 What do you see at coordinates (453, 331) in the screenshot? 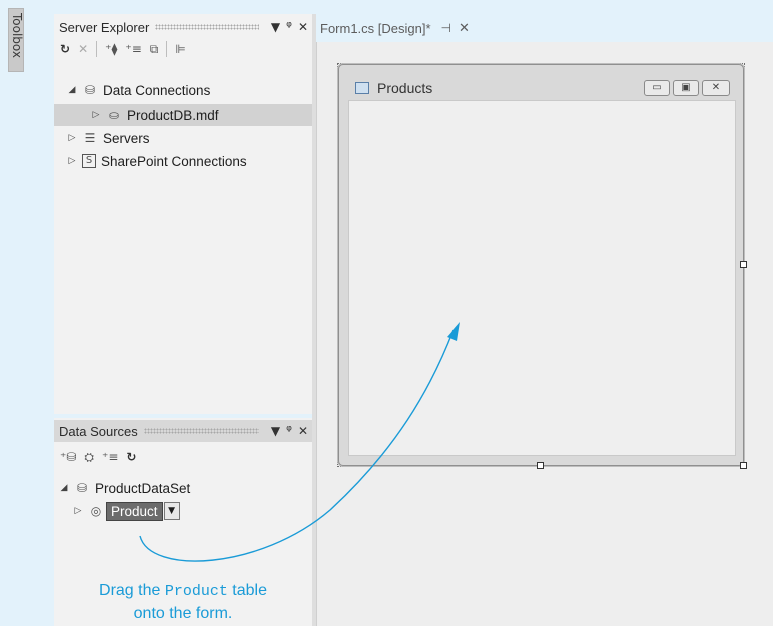
I see `drag-arrow-head` at bounding box center [453, 331].